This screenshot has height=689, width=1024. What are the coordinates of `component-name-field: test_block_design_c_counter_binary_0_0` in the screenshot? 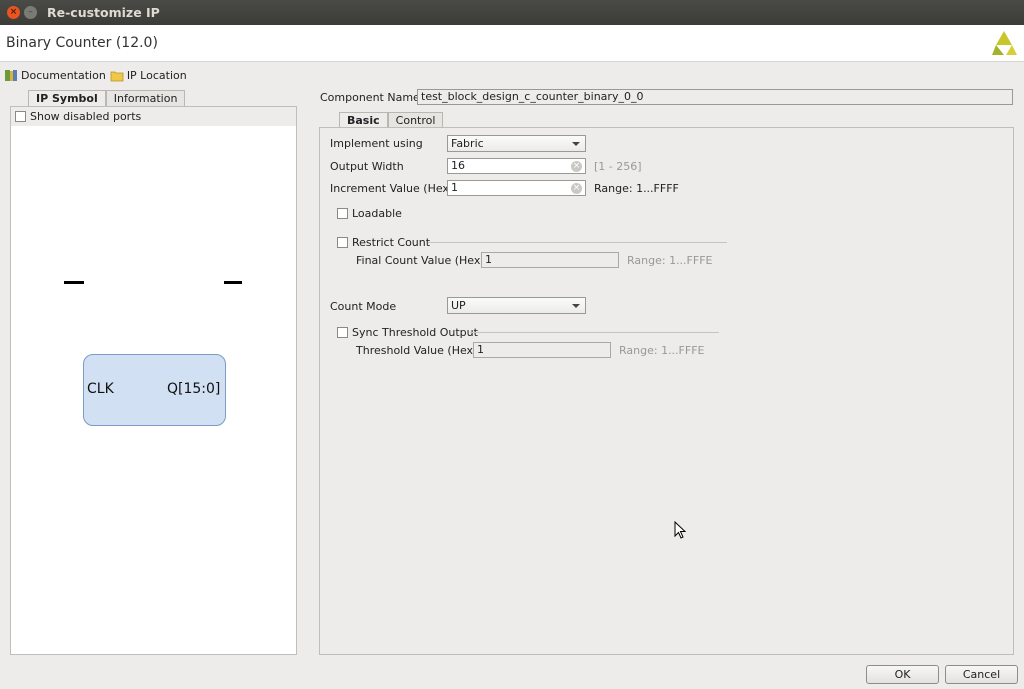 It's located at (715, 97).